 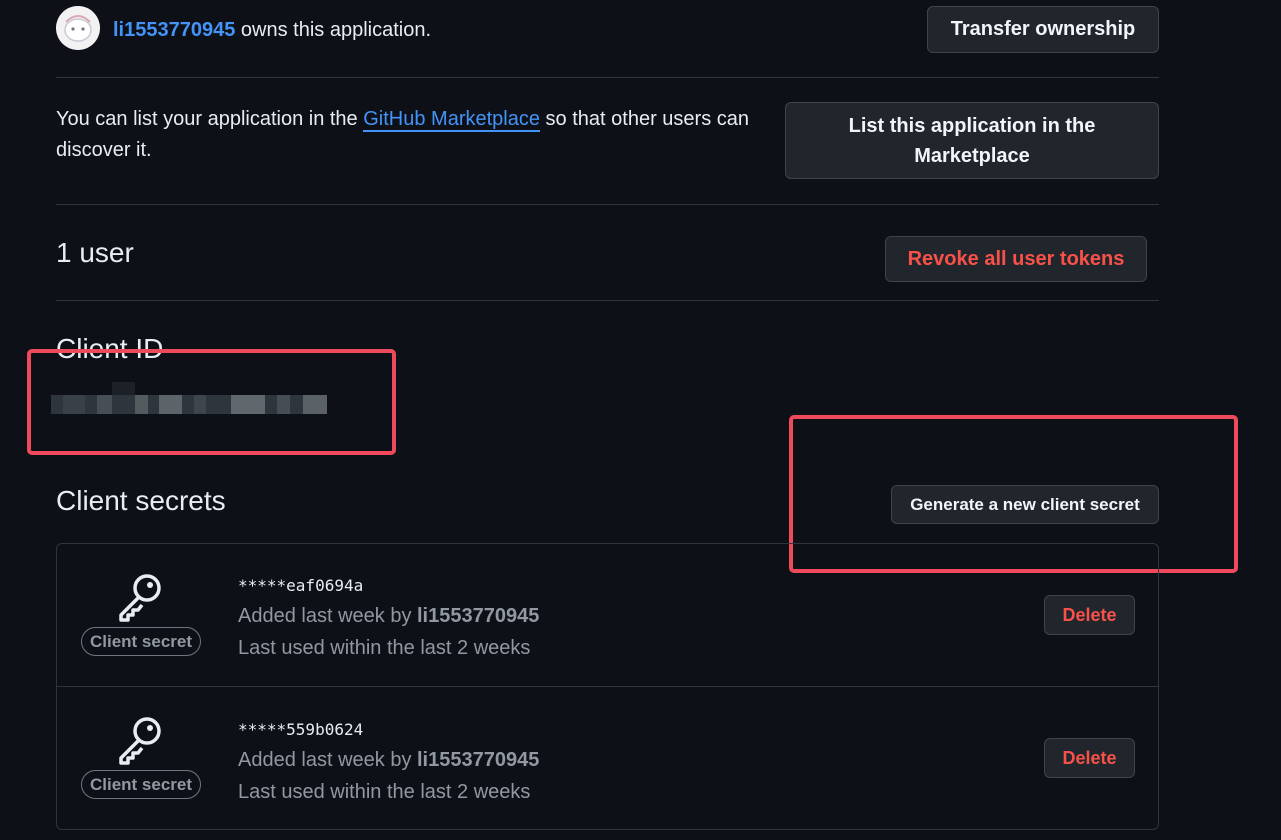 What do you see at coordinates (333, 30) in the screenshot?
I see `owner-suffix-text: owns this application.` at bounding box center [333, 30].